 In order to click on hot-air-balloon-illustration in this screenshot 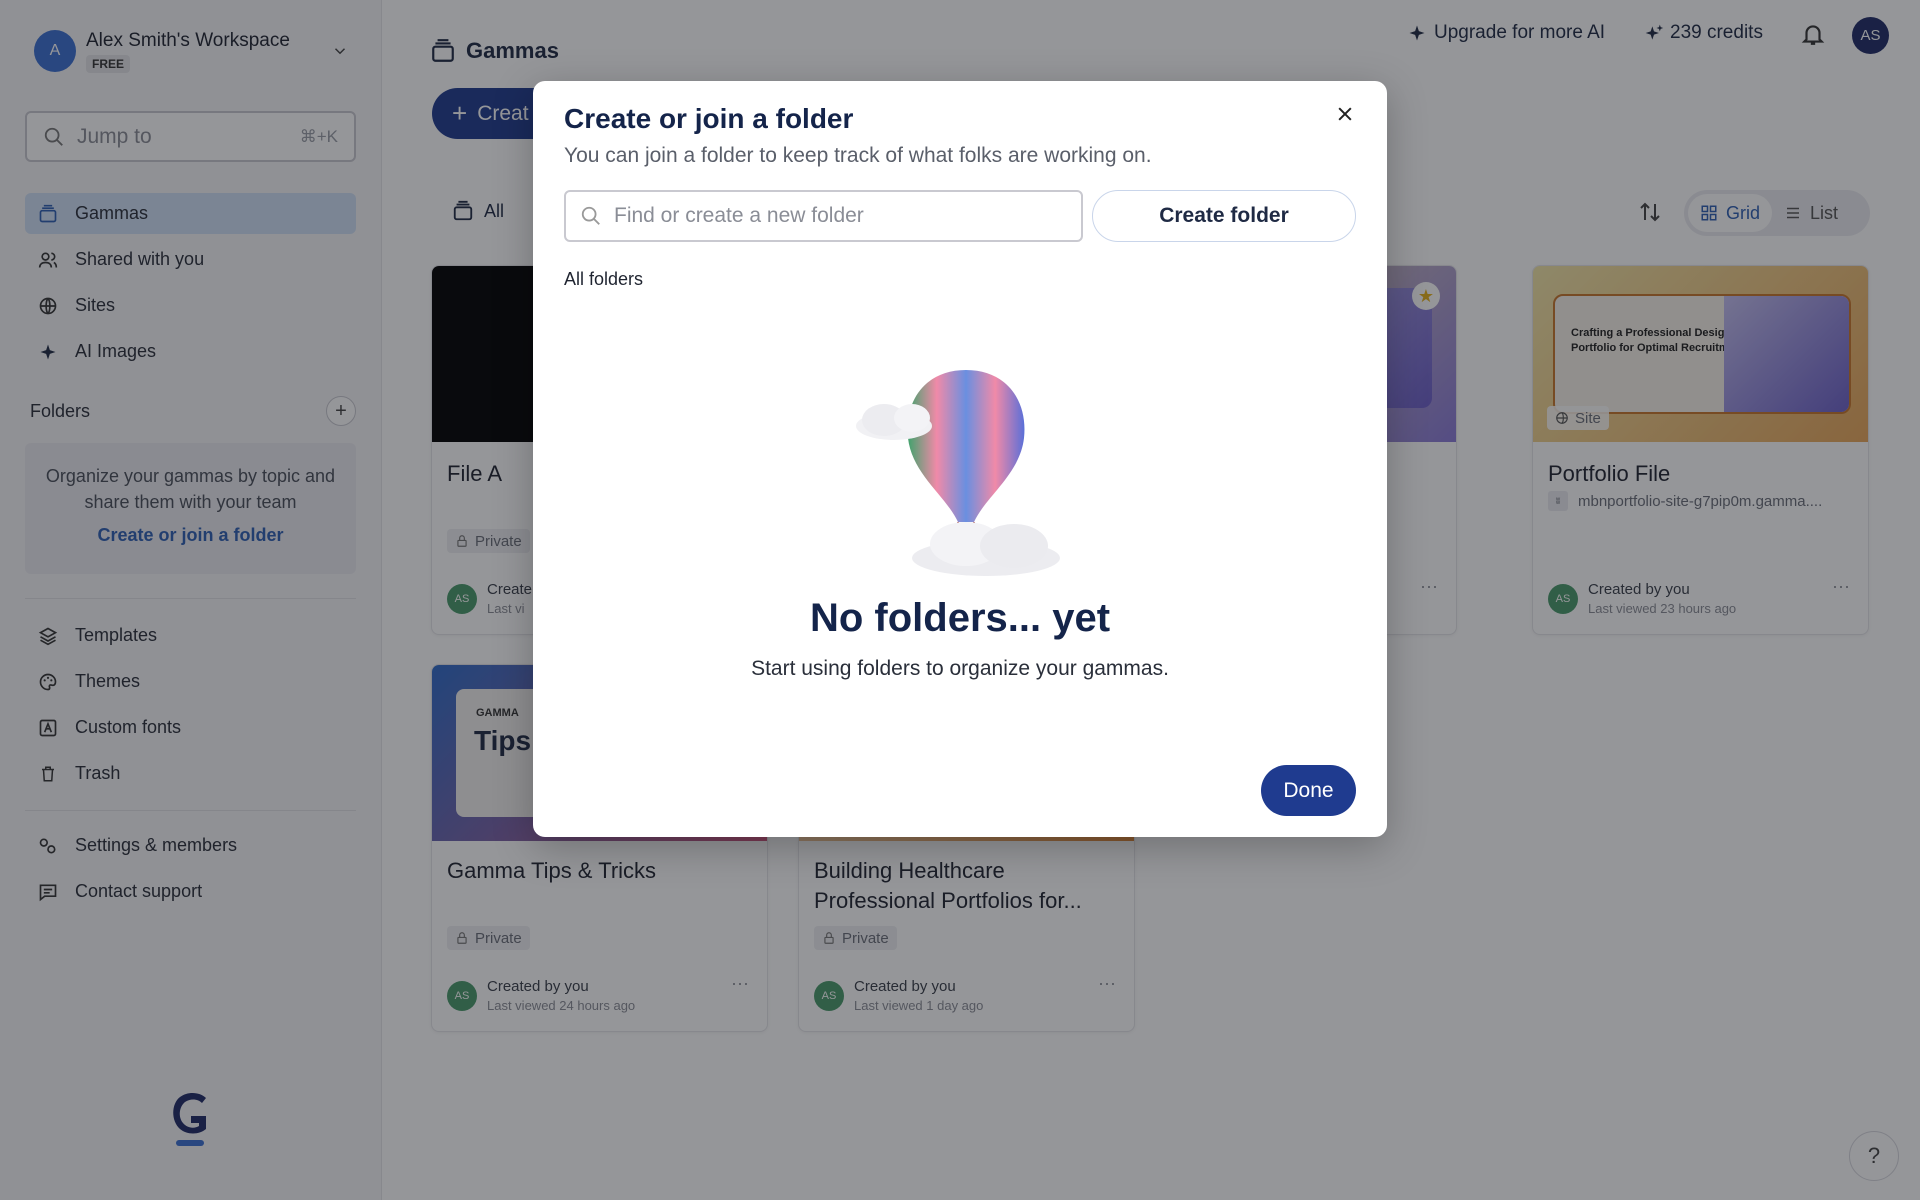, I will do `click(958, 473)`.